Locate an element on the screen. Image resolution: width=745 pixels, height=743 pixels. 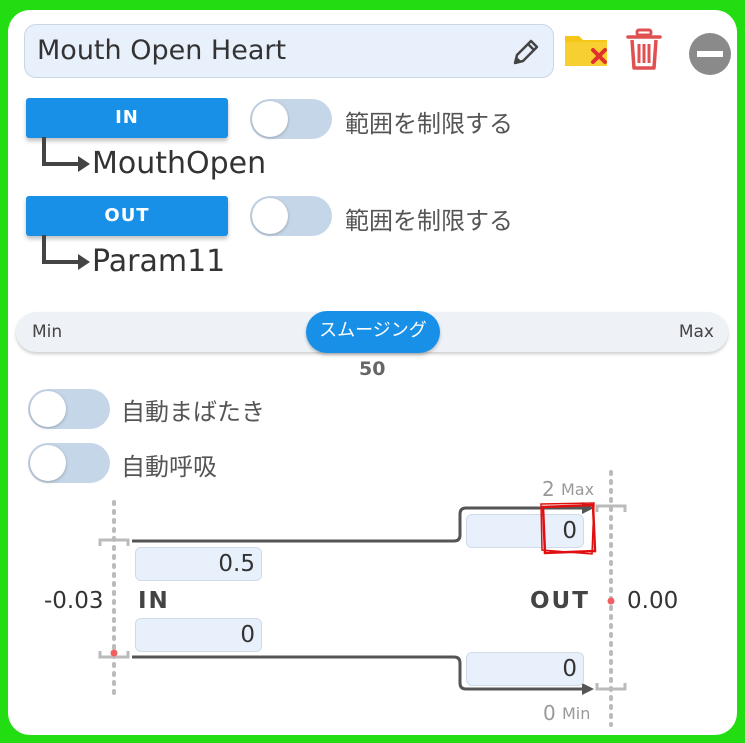
in-max-input: 0.5 is located at coordinates (198, 564).